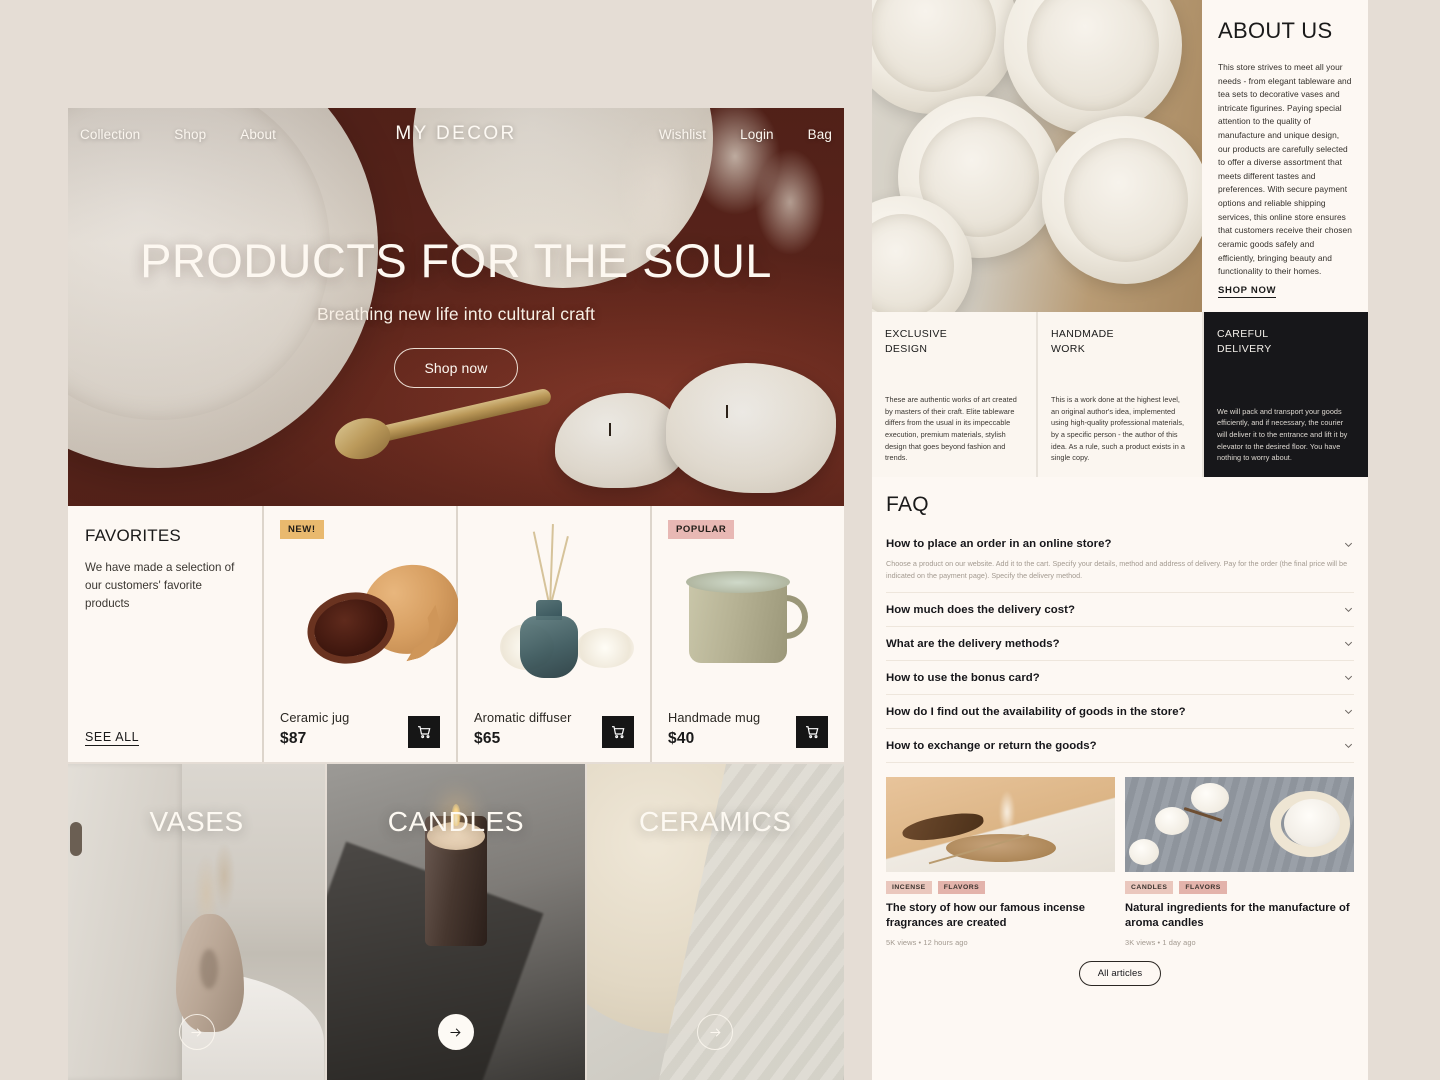  Describe the element at coordinates (344, 729) in the screenshot. I see `product-meta: Ceramic jug $87` at that location.